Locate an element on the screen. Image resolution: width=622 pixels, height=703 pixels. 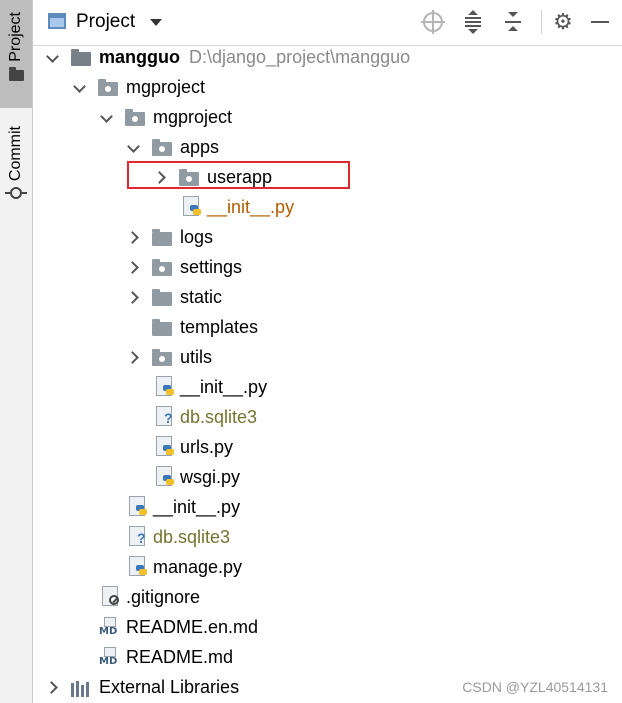
tree-item-static: static is located at coordinates (327, 297).